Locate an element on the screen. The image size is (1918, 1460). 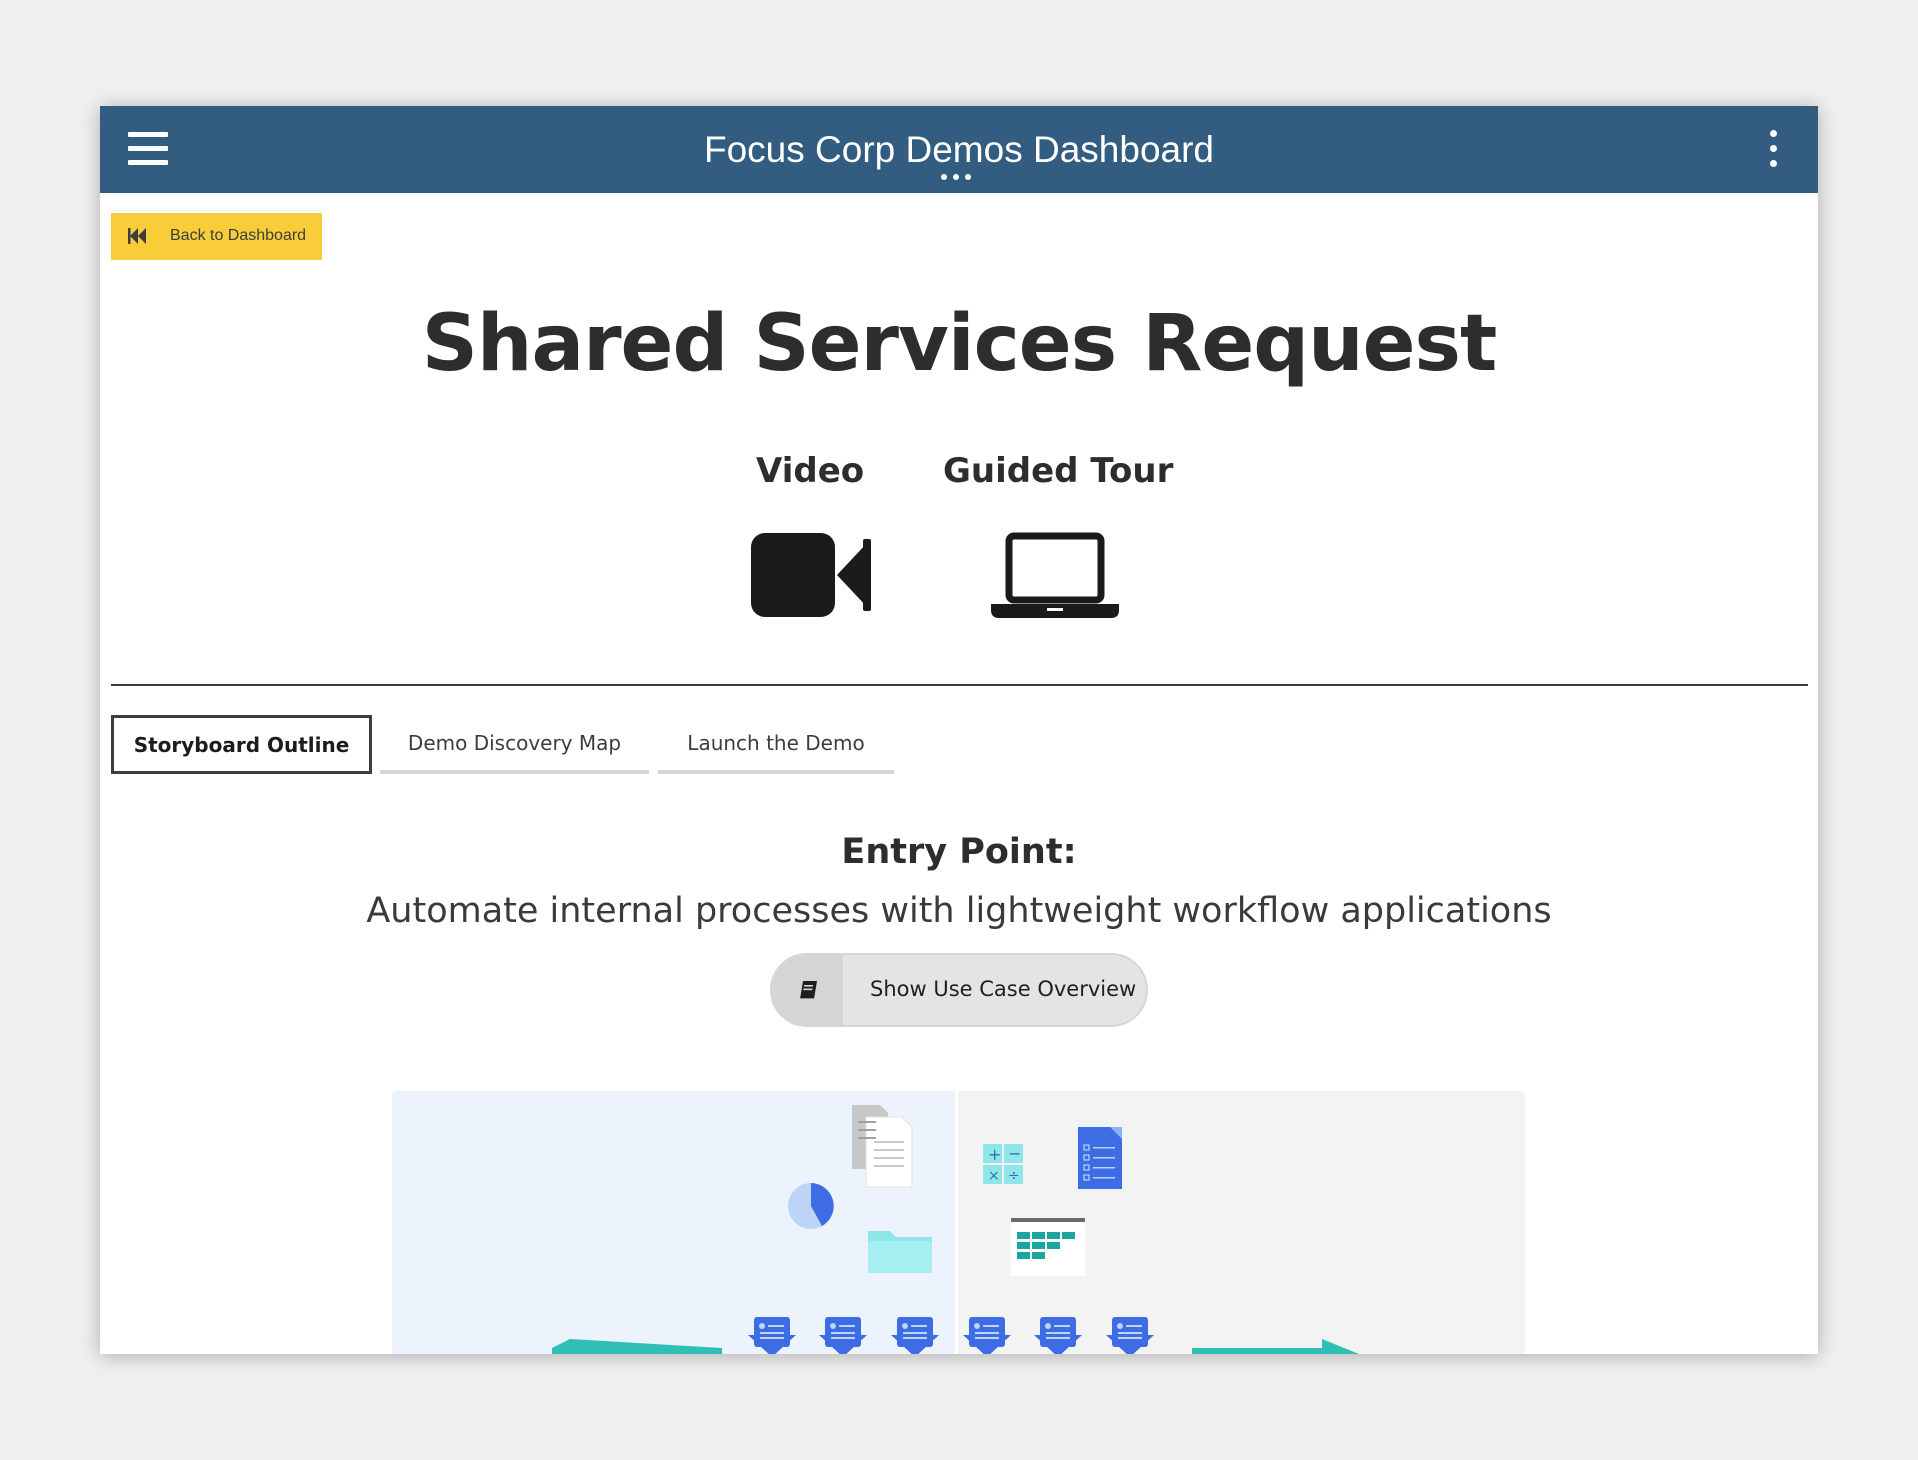
workflow-illustration: + − × ÷ is located at coordinates (958, 1222).